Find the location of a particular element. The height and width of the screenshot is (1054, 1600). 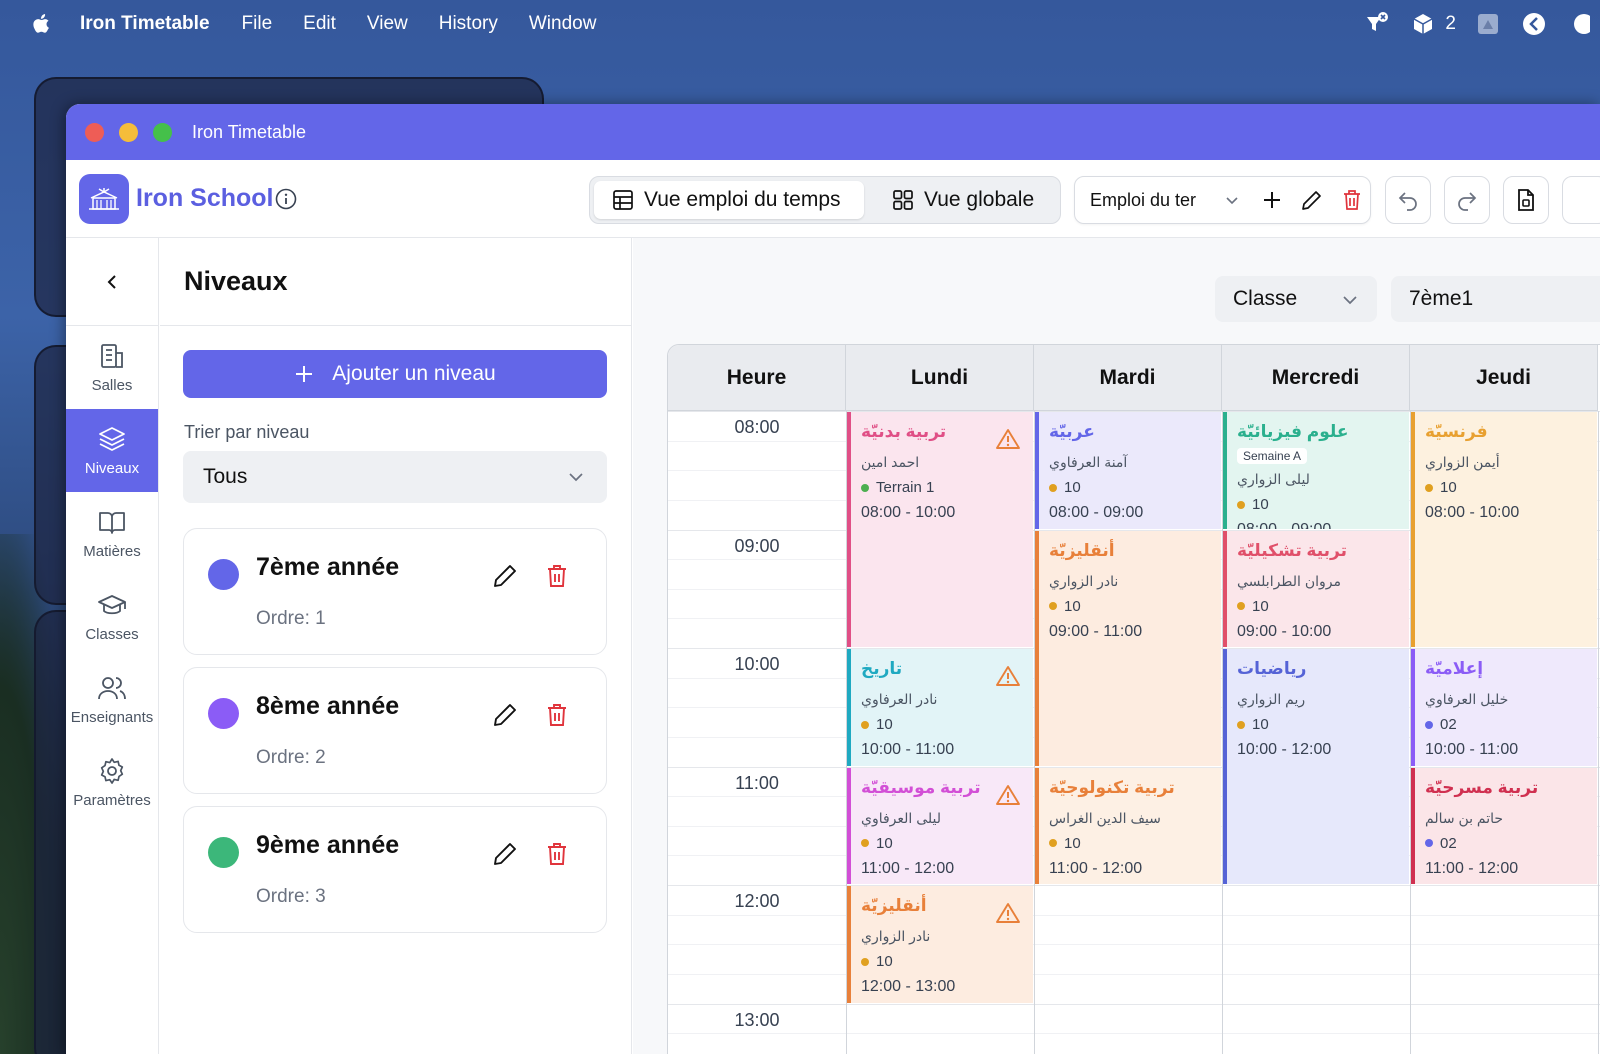

sidebar-item-settings: Paramètres is located at coordinates (112, 782).